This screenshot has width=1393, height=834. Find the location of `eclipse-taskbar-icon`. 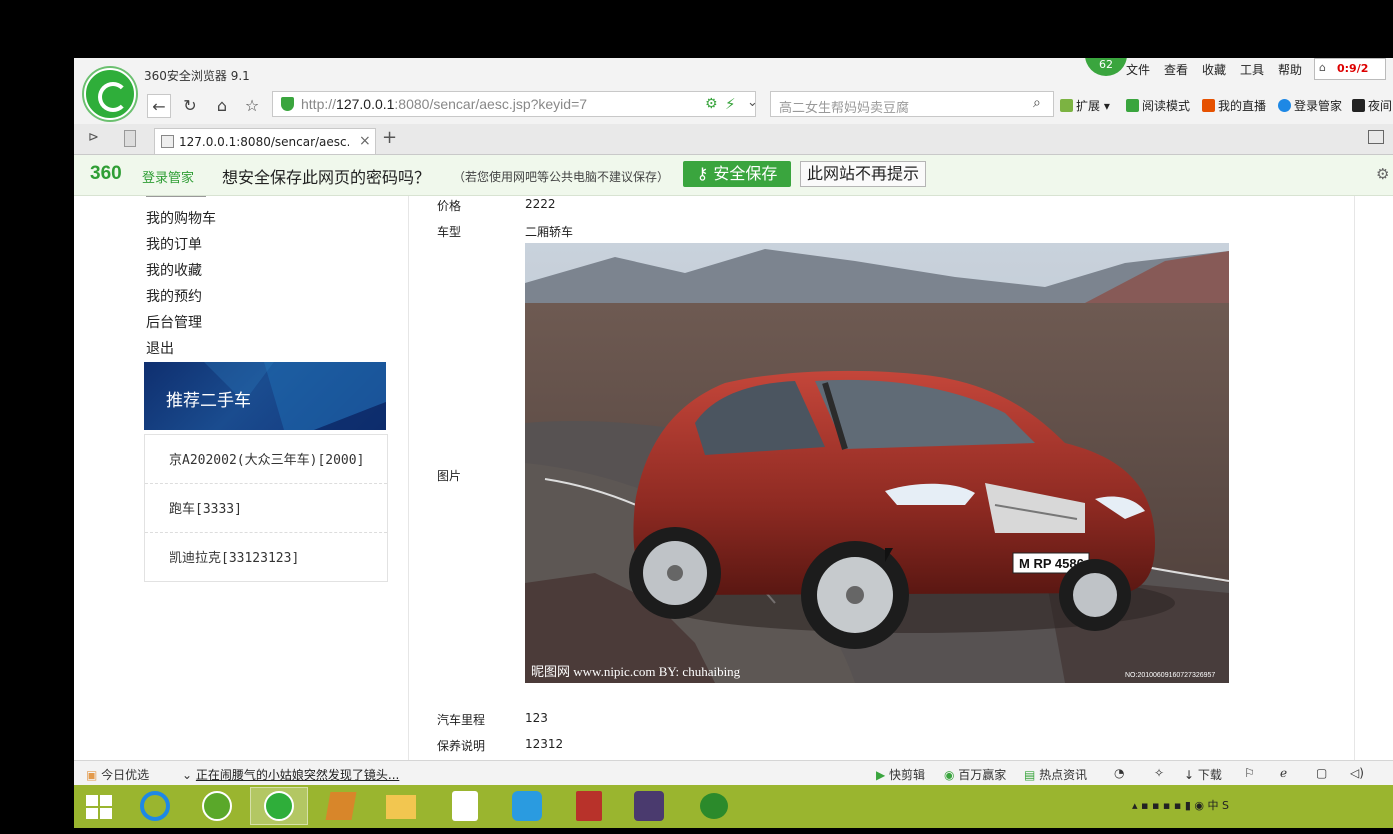

eclipse-taskbar-icon is located at coordinates (649, 806).